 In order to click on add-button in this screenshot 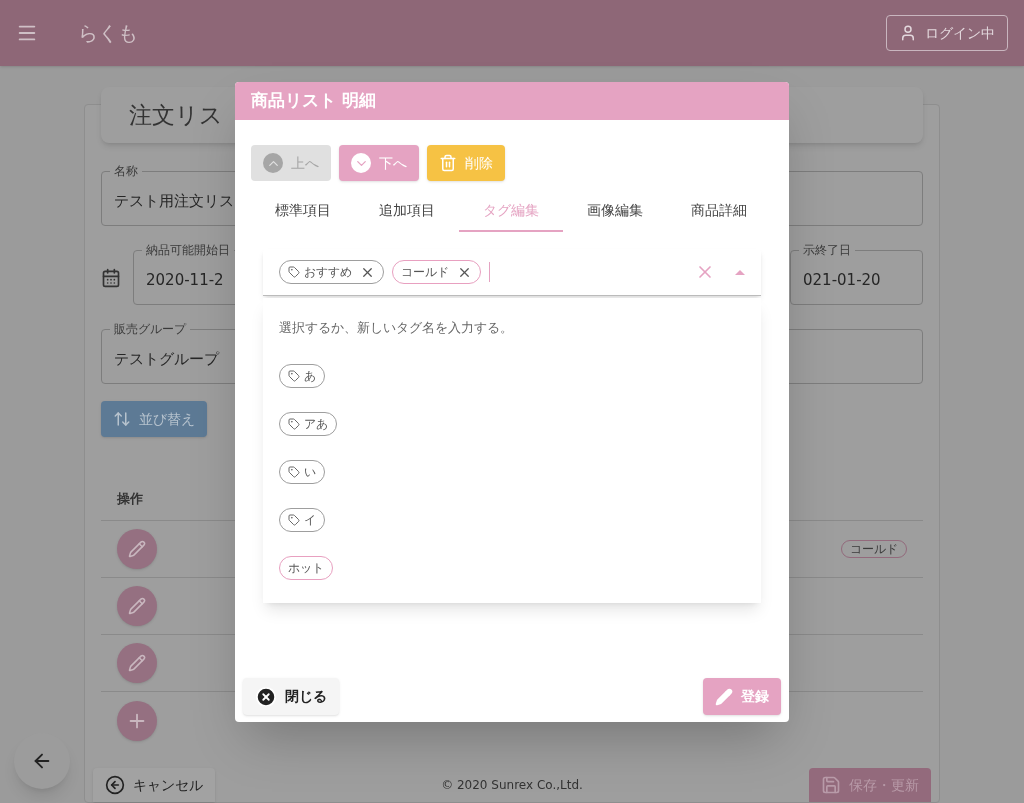, I will do `click(137, 720)`.